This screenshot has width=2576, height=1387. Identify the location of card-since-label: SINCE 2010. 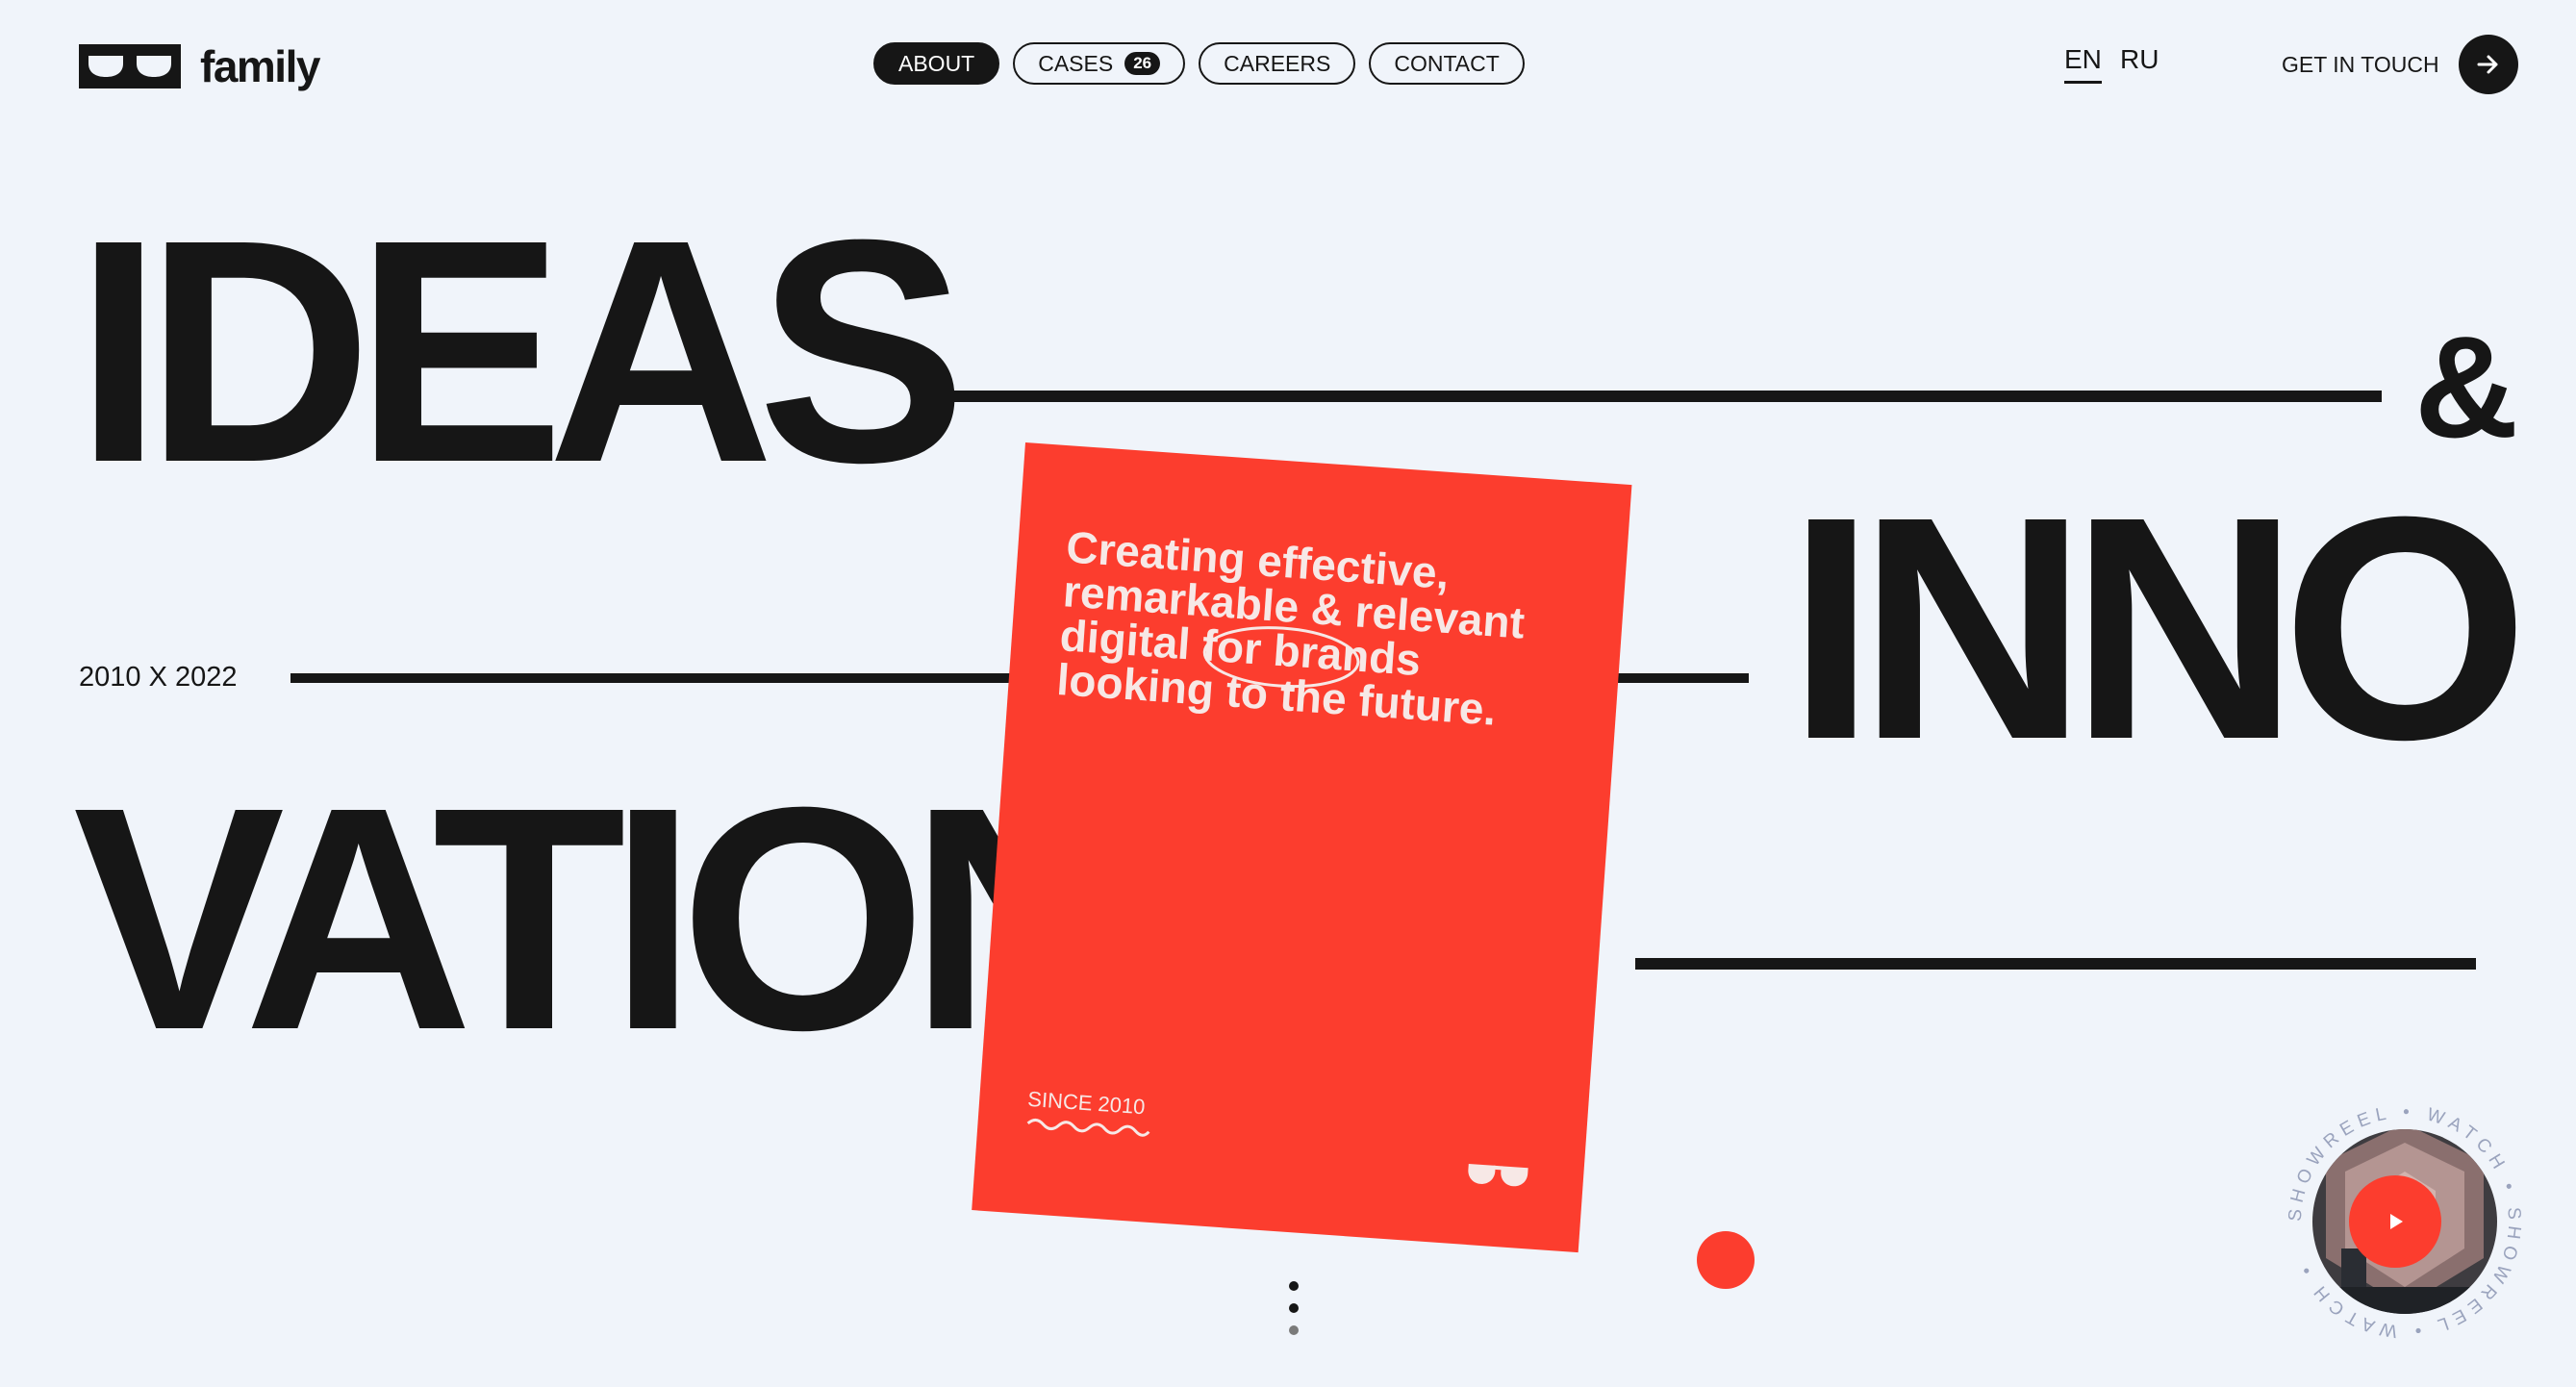
(1086, 1103).